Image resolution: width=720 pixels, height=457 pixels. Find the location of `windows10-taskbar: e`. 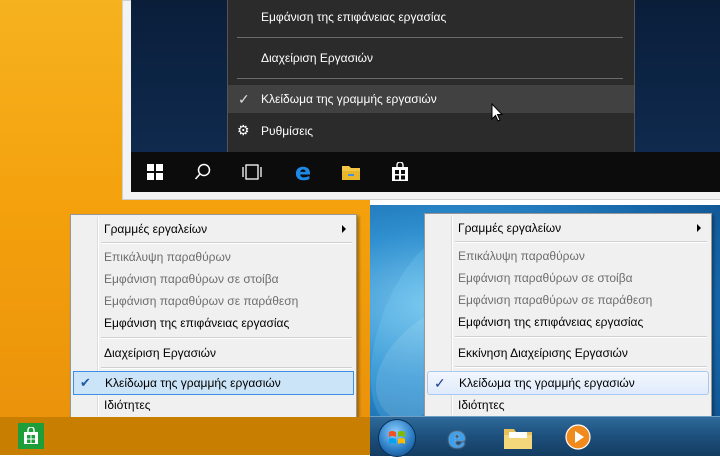

windows10-taskbar: e is located at coordinates (425, 172).